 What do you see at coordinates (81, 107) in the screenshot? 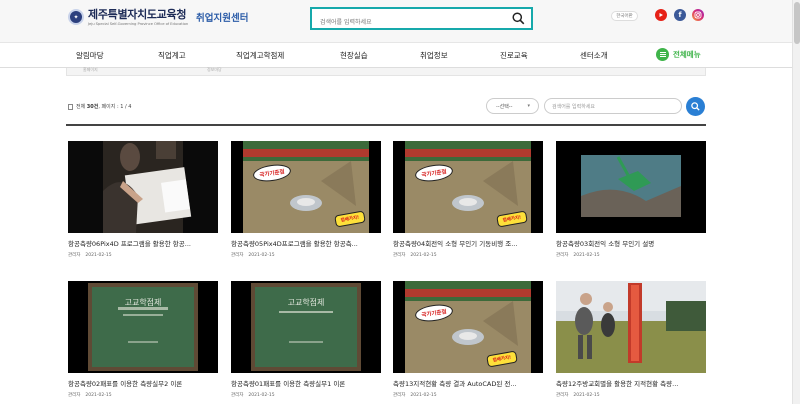
I see `total-label: 전체` at bounding box center [81, 107].